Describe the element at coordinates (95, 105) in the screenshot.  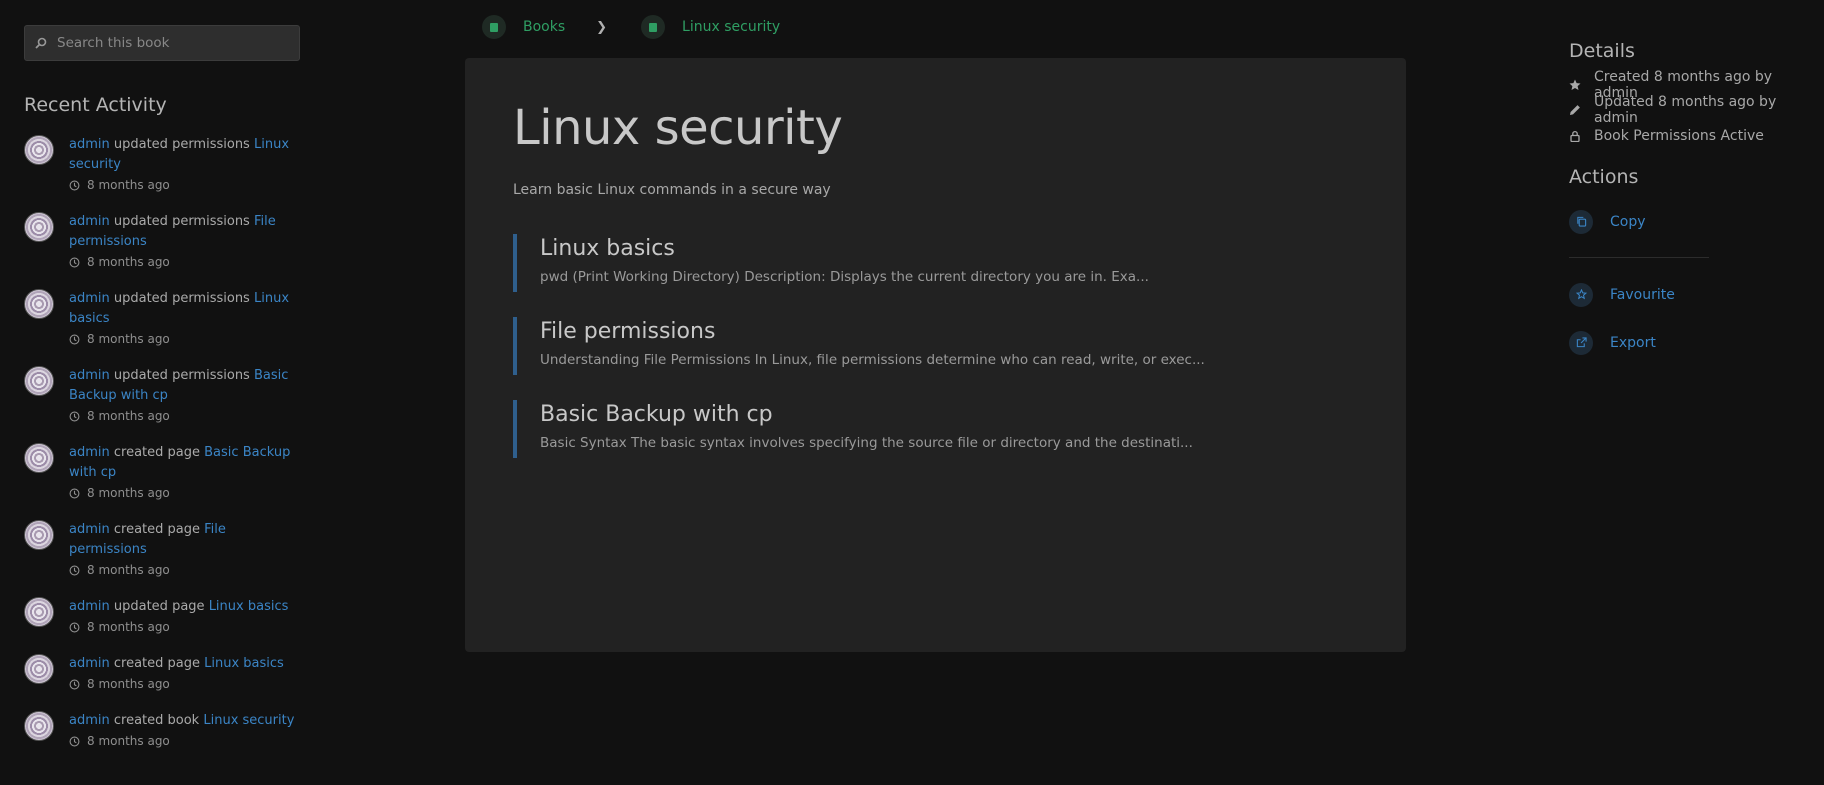
I see `recent-activity-title: Recent Activity` at that location.